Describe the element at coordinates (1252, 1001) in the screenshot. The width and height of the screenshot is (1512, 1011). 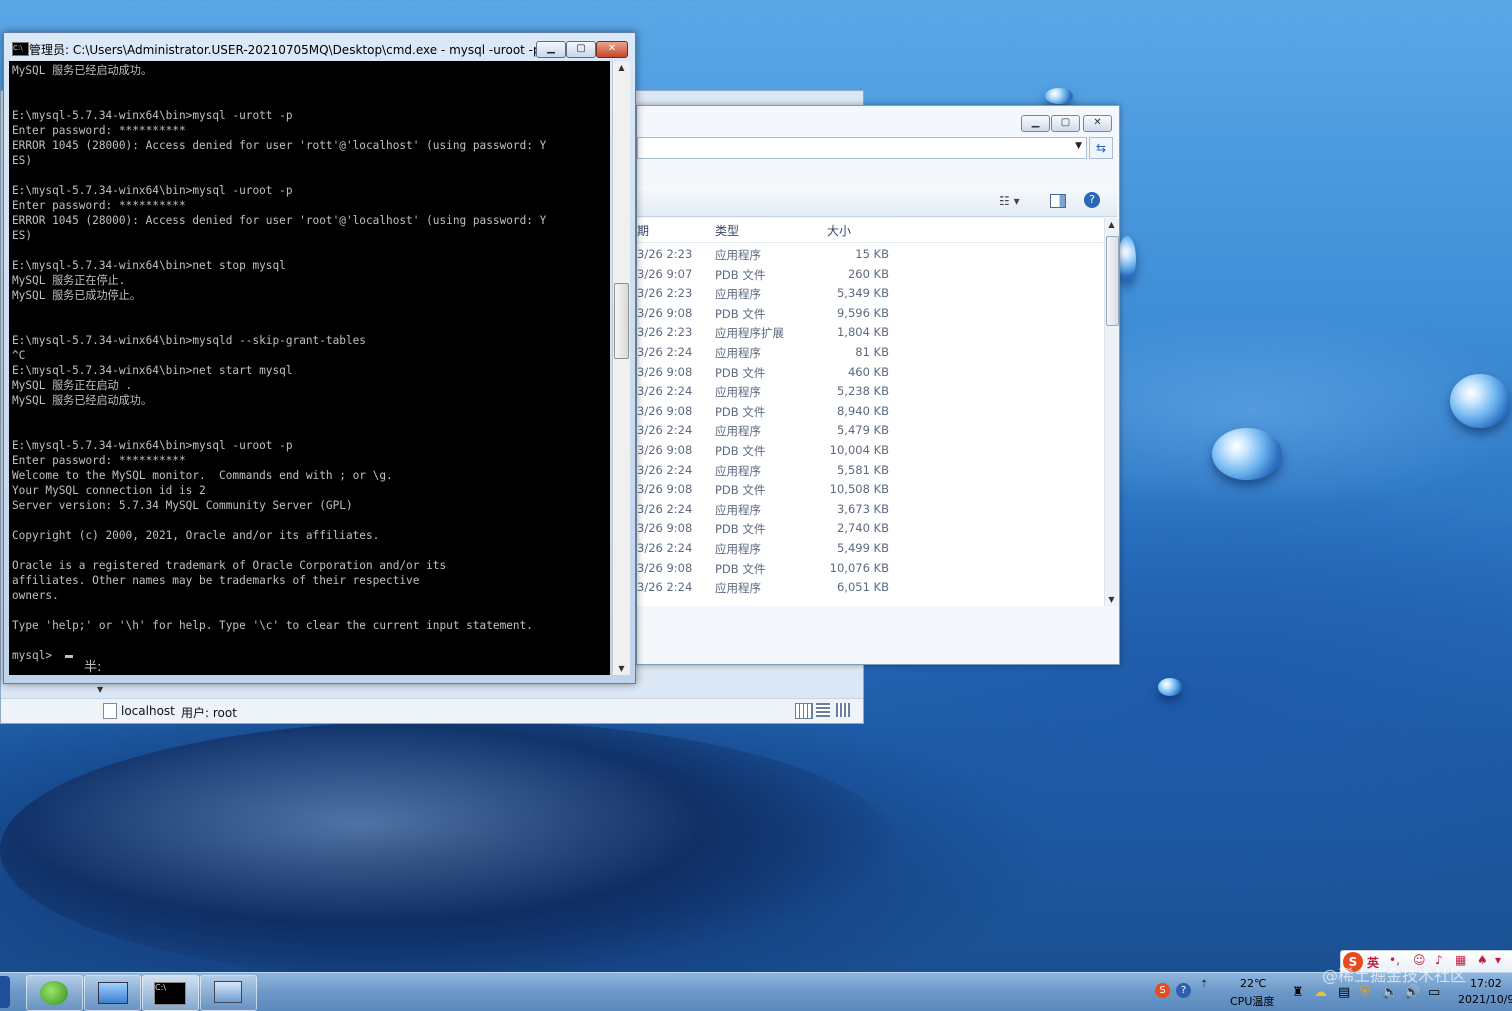
I see `cpu-label: CPU温度` at that location.